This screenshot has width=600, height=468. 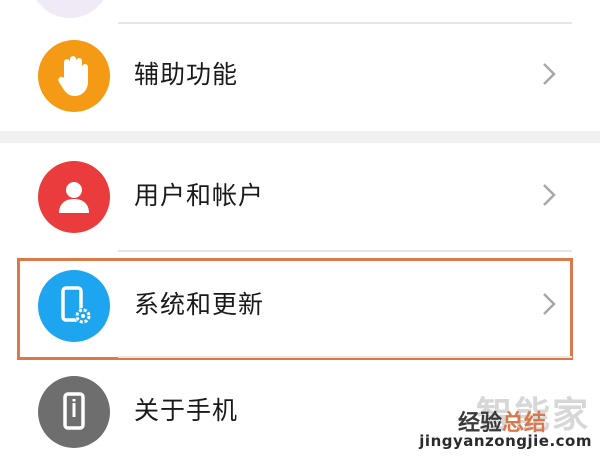 What do you see at coordinates (300, 137) in the screenshot?
I see `section-separator` at bounding box center [300, 137].